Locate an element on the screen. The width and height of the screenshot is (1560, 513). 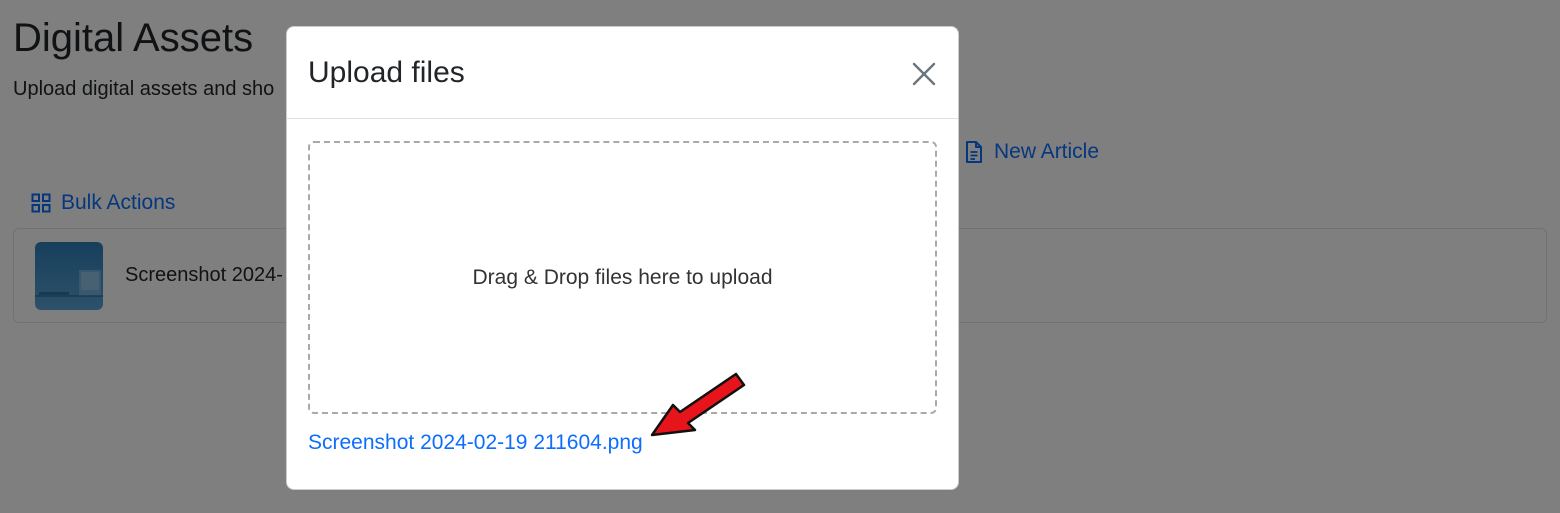
close-button is located at coordinates (924, 74).